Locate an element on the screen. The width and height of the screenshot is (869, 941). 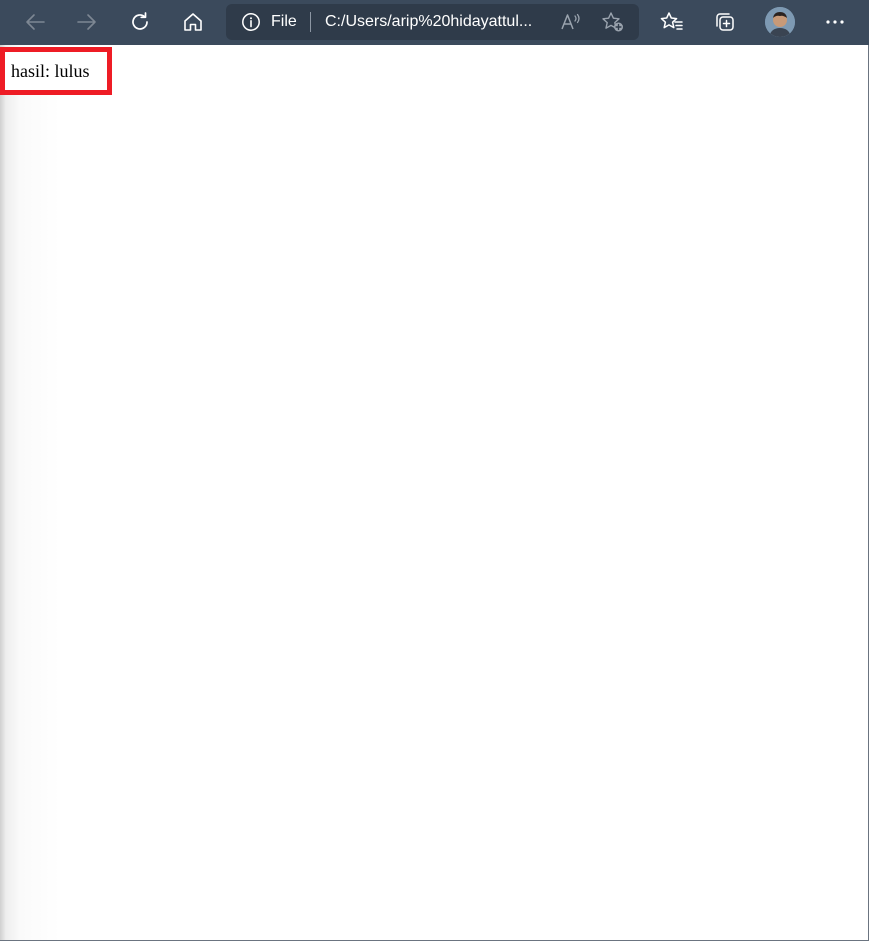
info-icon is located at coordinates (251, 22).